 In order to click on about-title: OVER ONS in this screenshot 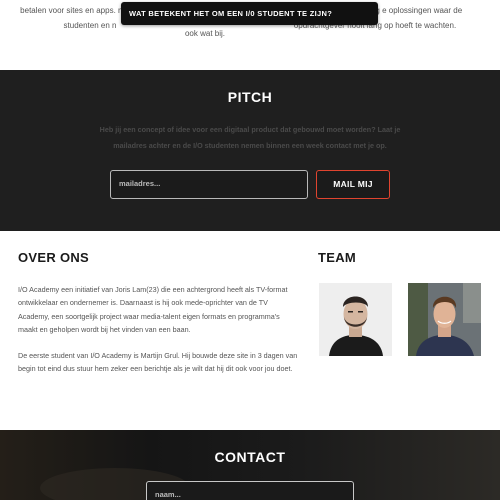, I will do `click(54, 257)`.